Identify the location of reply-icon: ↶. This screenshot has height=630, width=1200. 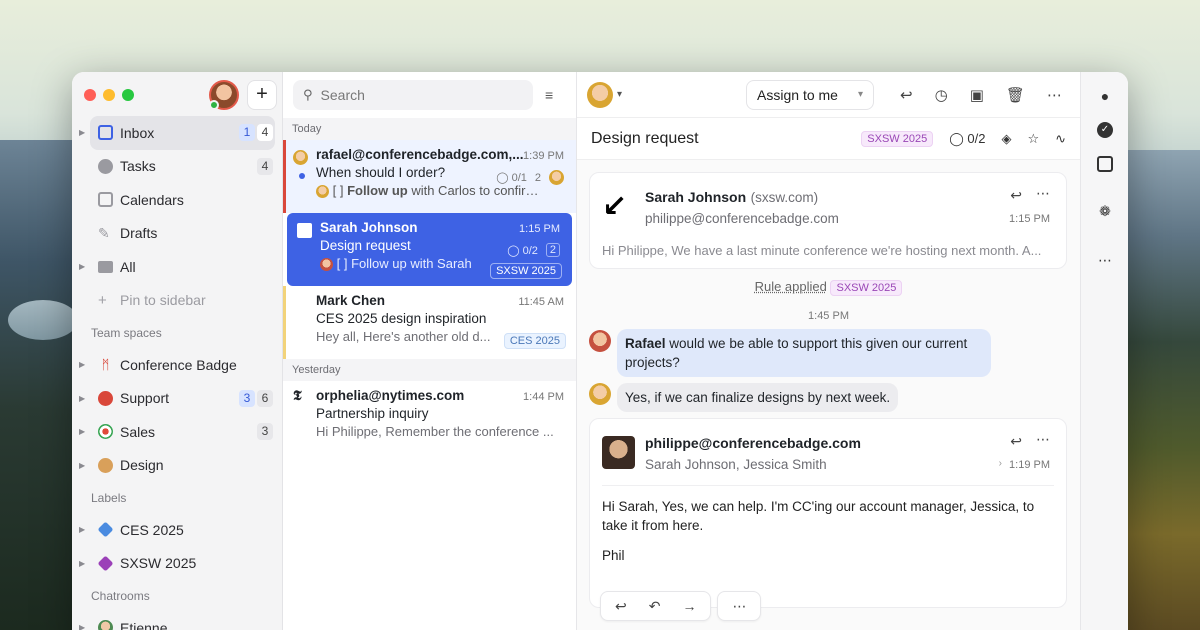
(655, 606).